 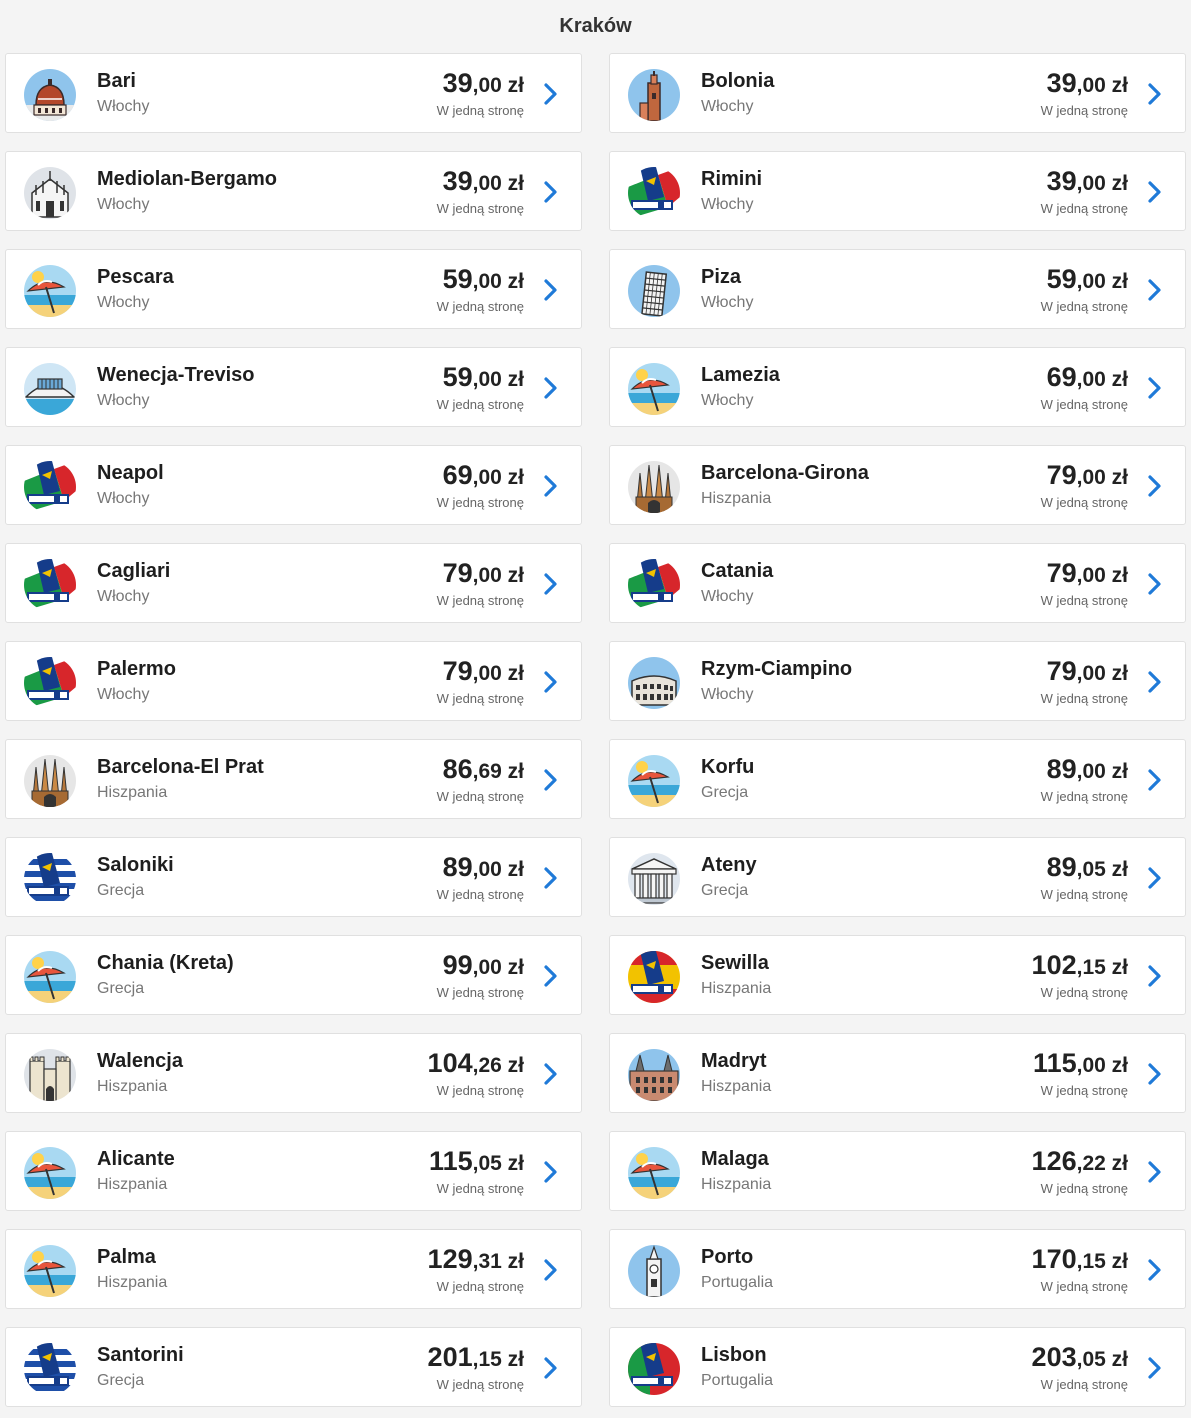 What do you see at coordinates (897, 975) in the screenshot?
I see `destination-card: Sewilla Hiszpania 102,15 zł W jedną stronę` at bounding box center [897, 975].